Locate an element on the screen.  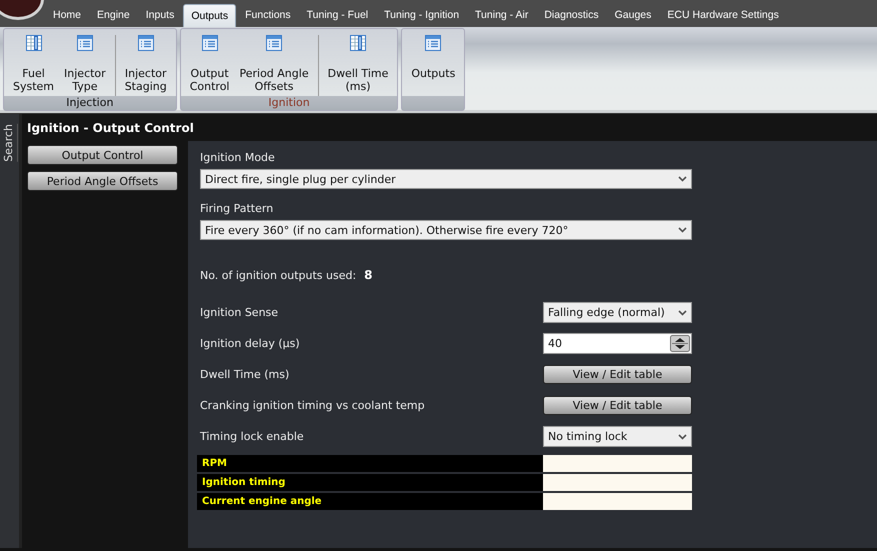
menu-tab: Tuning - Ignition is located at coordinates (421, 15).